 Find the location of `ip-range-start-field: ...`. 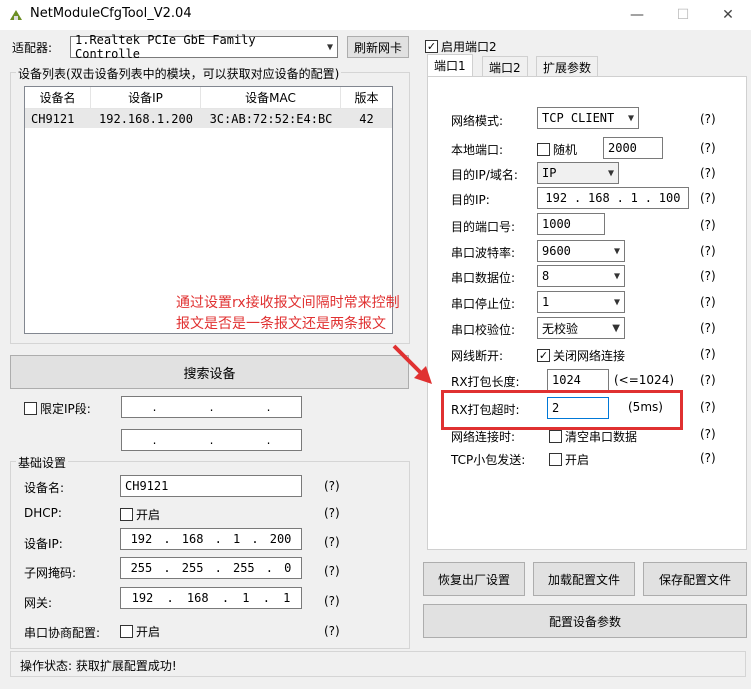

ip-range-start-field: ... is located at coordinates (211, 407).